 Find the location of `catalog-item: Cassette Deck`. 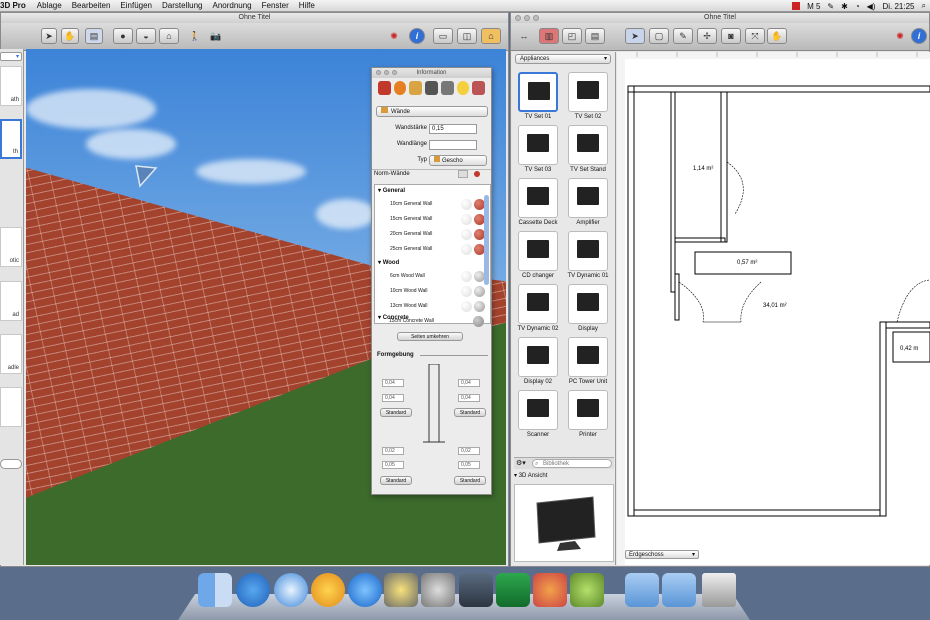

catalog-item: Cassette Deck is located at coordinates (538, 202).